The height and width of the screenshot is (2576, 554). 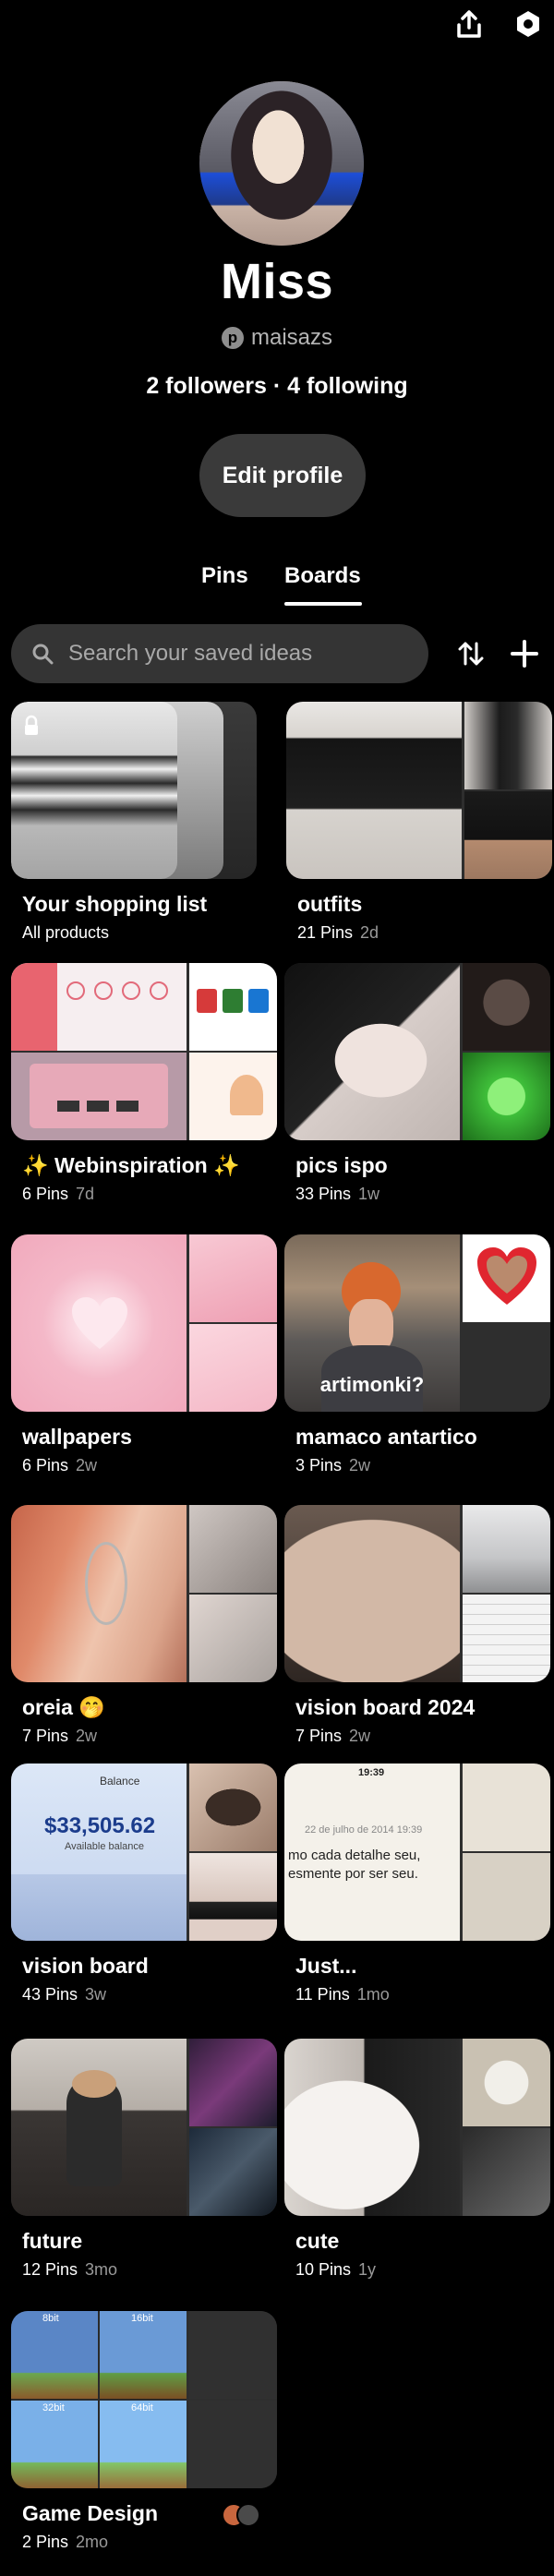 I want to click on board-age: 2mo, so click(x=92, y=2542).